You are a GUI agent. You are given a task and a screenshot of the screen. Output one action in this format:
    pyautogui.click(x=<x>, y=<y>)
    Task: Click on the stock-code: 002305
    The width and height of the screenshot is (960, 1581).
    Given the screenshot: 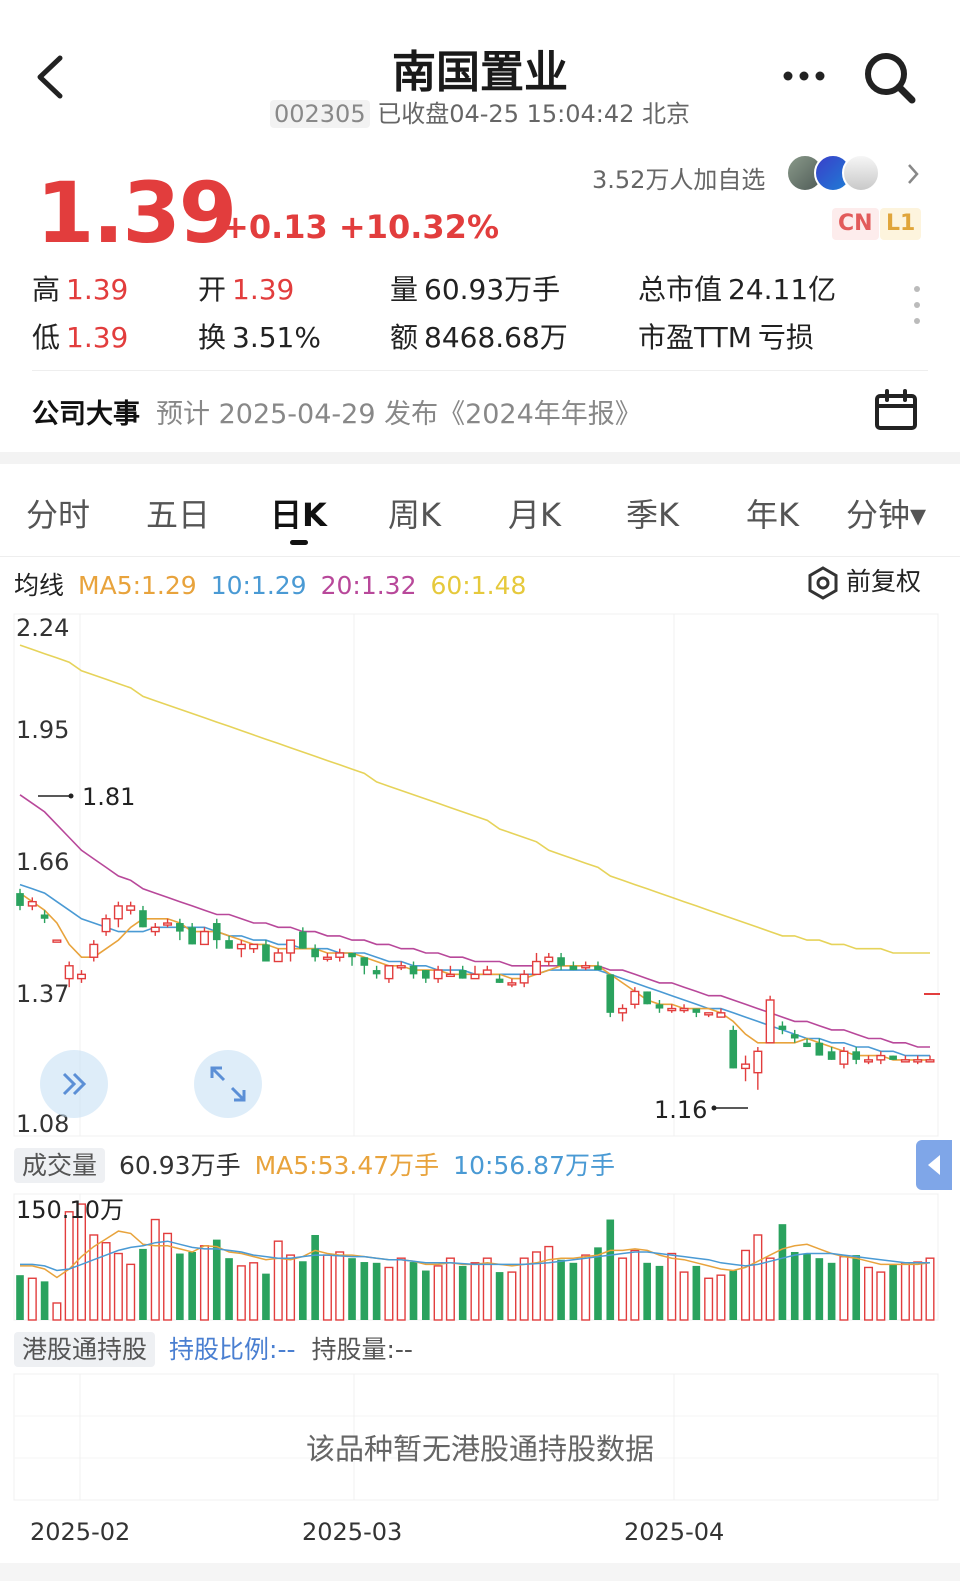 What is the action you would take?
    pyautogui.click(x=319, y=114)
    